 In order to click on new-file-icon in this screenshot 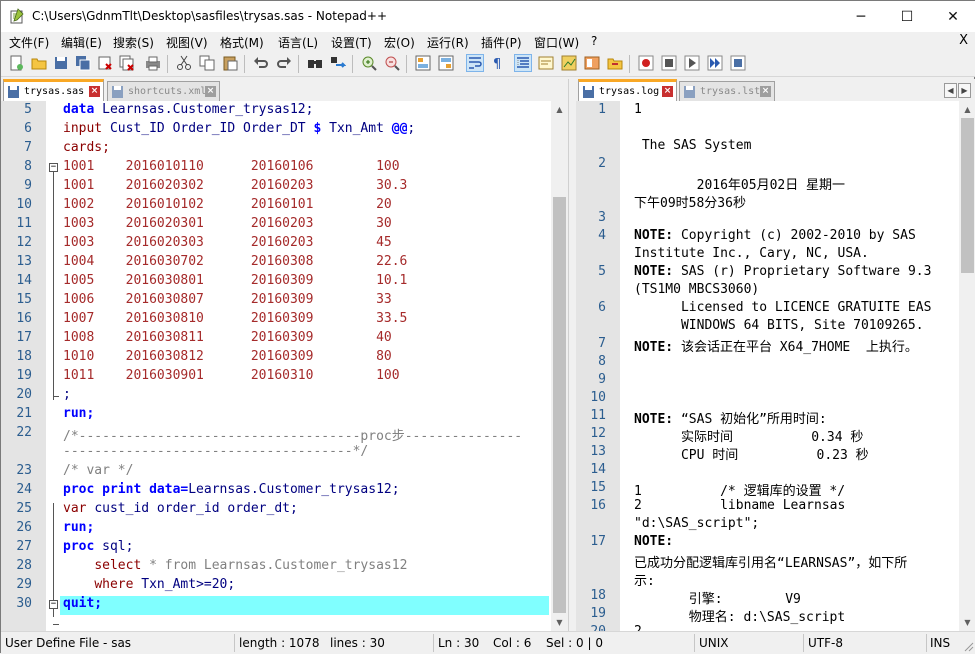, I will do `click(16, 63)`.